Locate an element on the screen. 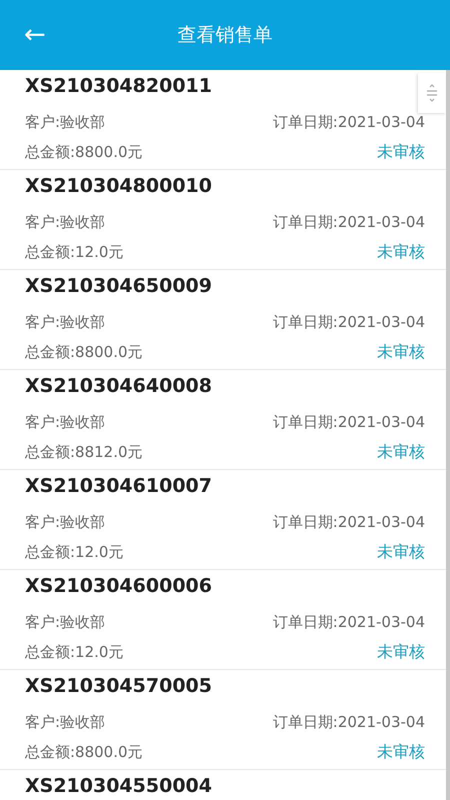 This screenshot has height=800, width=450. order-number: XS210304820011 is located at coordinates (119, 86).